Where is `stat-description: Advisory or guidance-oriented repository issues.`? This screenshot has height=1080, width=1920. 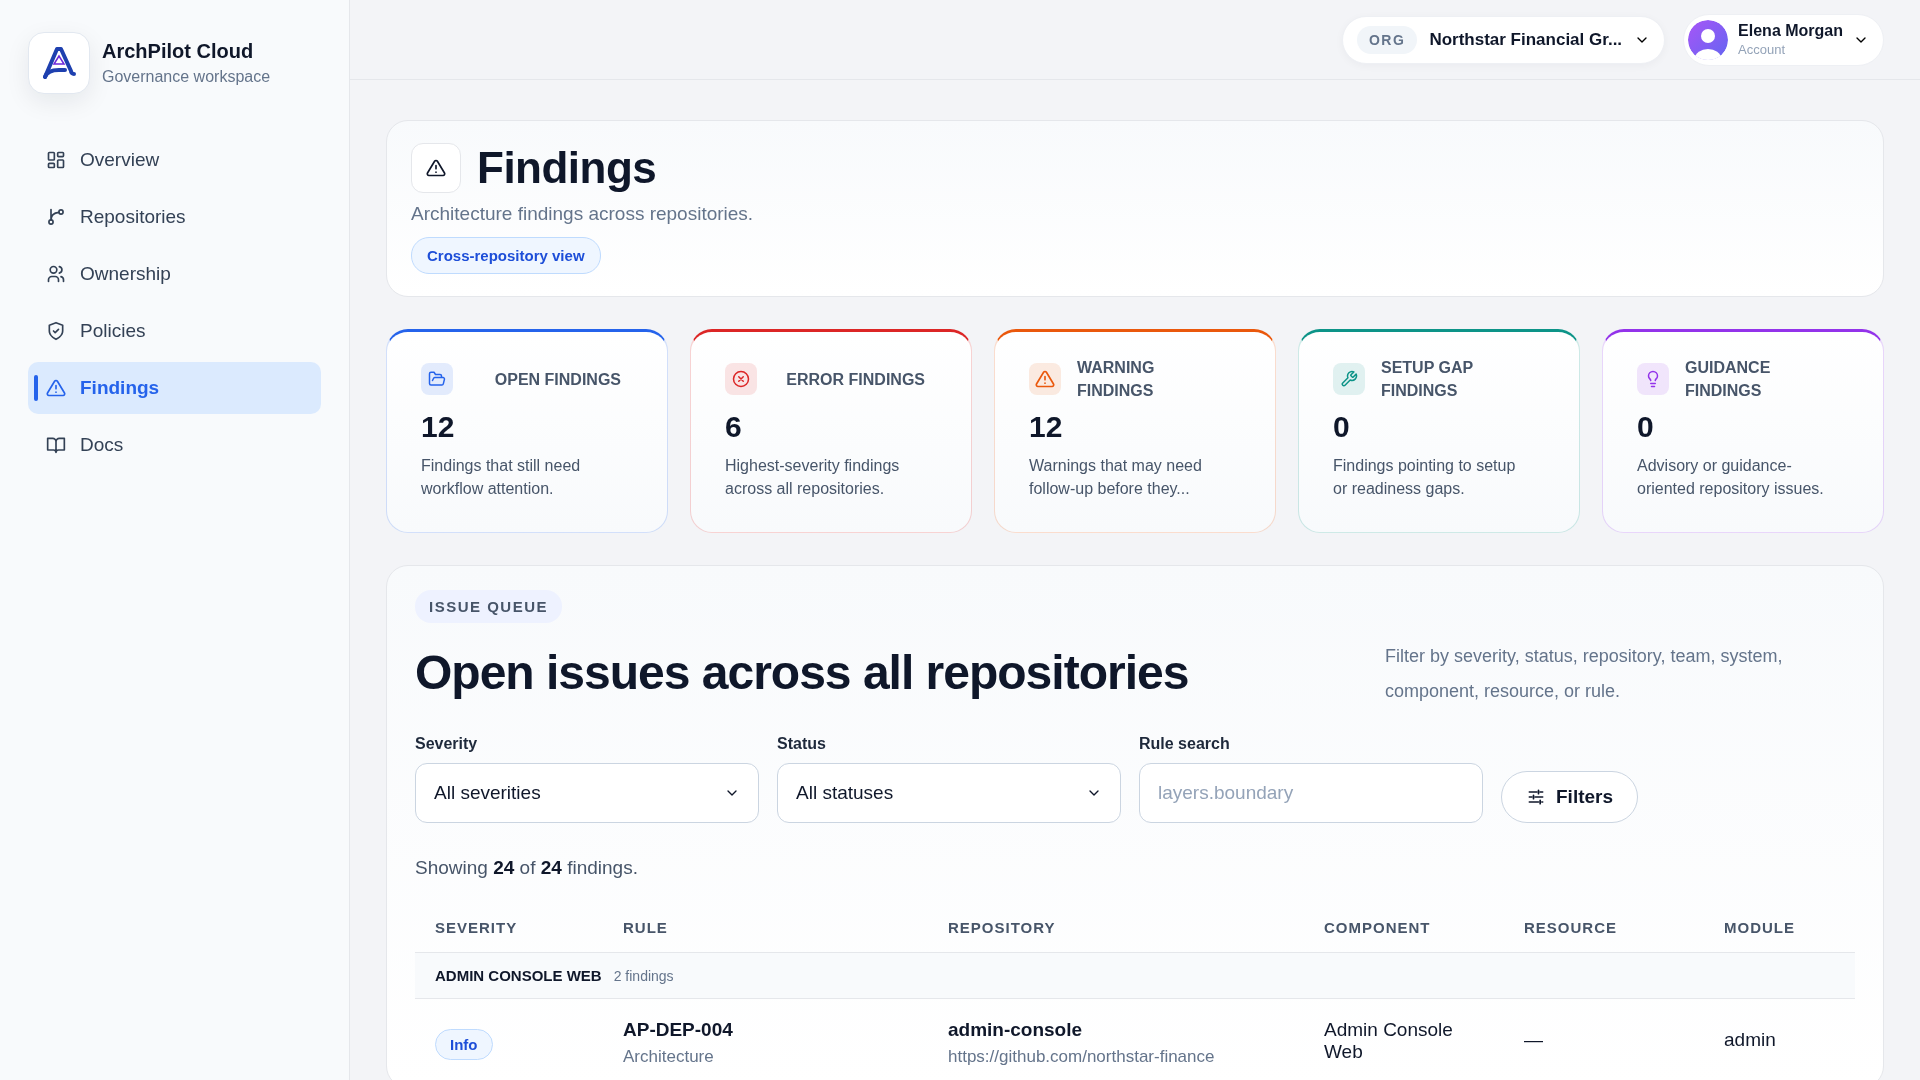
stat-description: Advisory or guidance-oriented repository issues. is located at coordinates (1731, 477).